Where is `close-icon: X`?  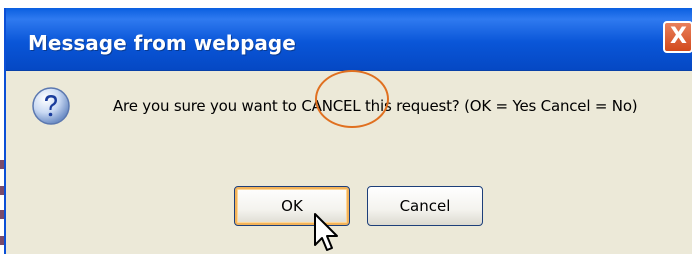 close-icon: X is located at coordinates (678, 36).